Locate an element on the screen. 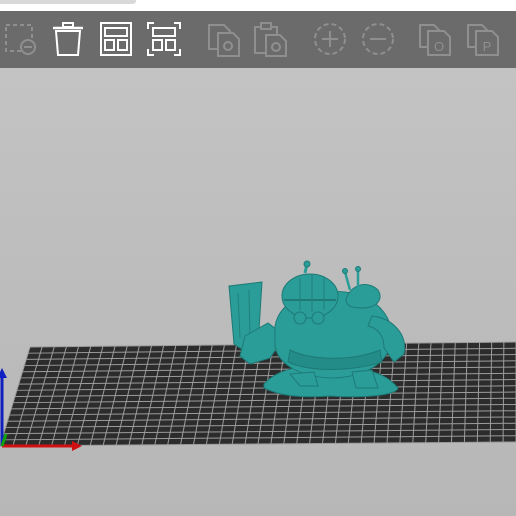 Image resolution: width=516 pixels, height=516 pixels. paste-icon is located at coordinates (270, 39).